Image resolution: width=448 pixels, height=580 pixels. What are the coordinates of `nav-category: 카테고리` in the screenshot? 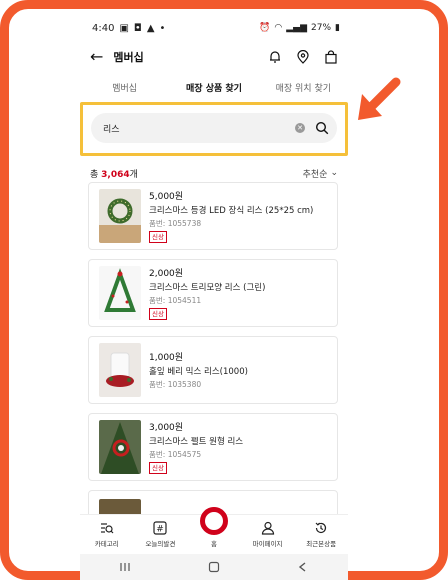 It's located at (107, 534).